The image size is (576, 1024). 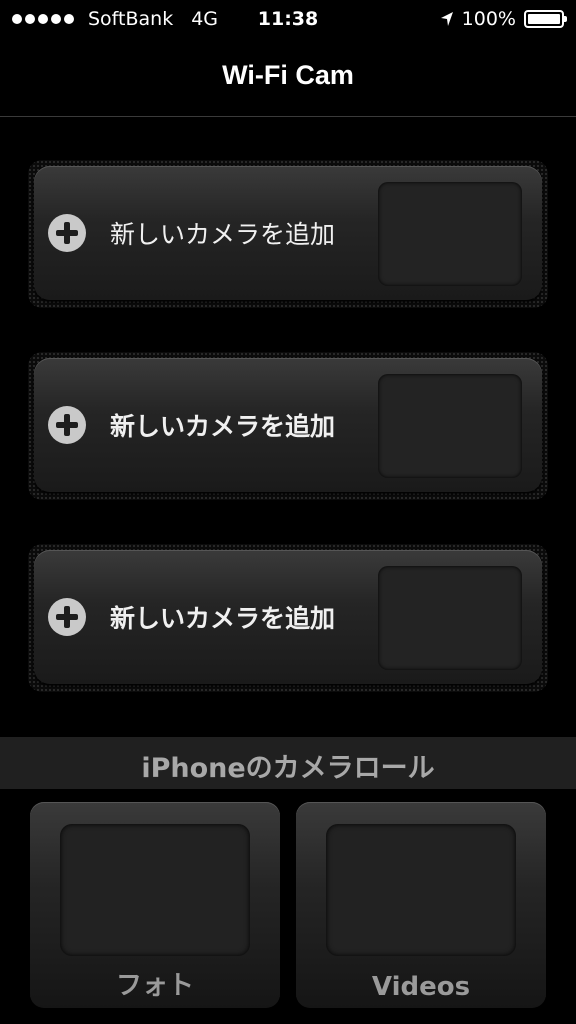 I want to click on add-camera-button-3: 新しいカメラを追加, so click(x=288, y=617).